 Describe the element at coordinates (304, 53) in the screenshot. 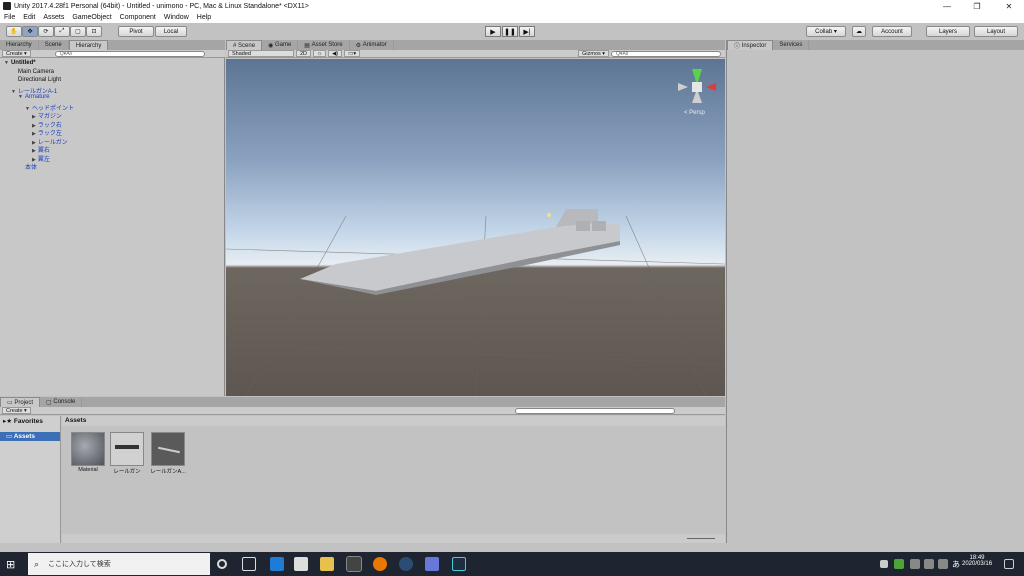

I see `2d-toggle: 2D` at that location.